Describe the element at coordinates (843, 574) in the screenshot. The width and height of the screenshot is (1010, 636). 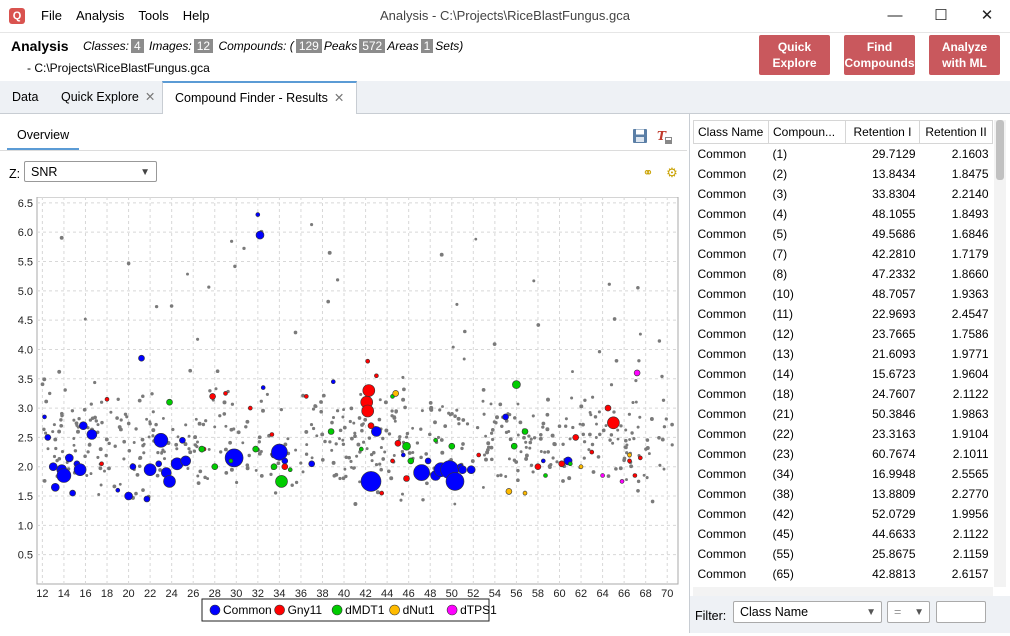
I see `table-row: Common (65) 42.8813 2.6157` at that location.